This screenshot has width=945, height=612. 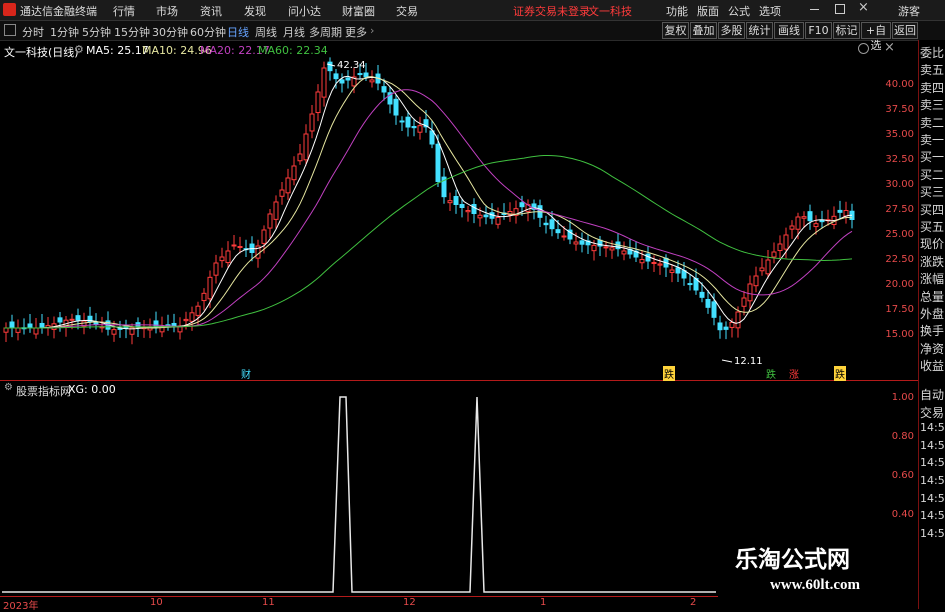 I want to click on add-watchlist-button: +自选, so click(x=876, y=37).